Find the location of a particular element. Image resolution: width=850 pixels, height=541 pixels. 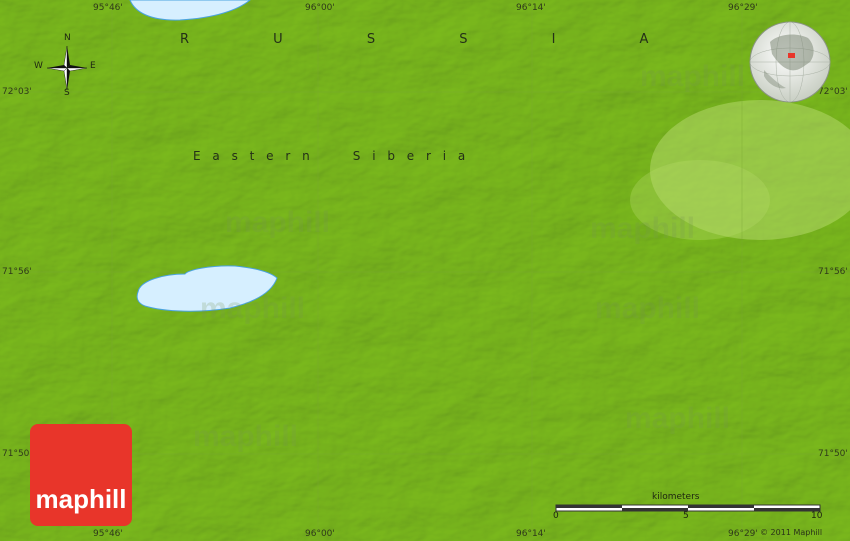

compass-north-label: N is located at coordinates (67, 38).